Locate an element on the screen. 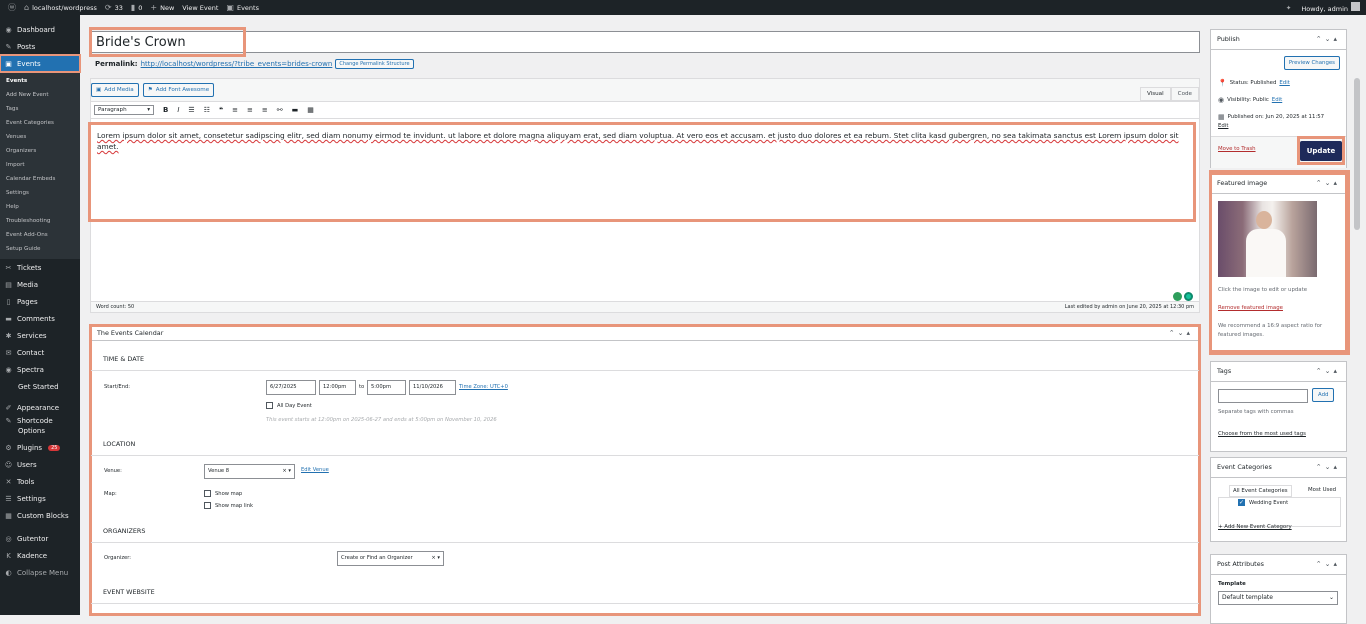 The image size is (1366, 624). link-icon: ⚯ is located at coordinates (280, 110).